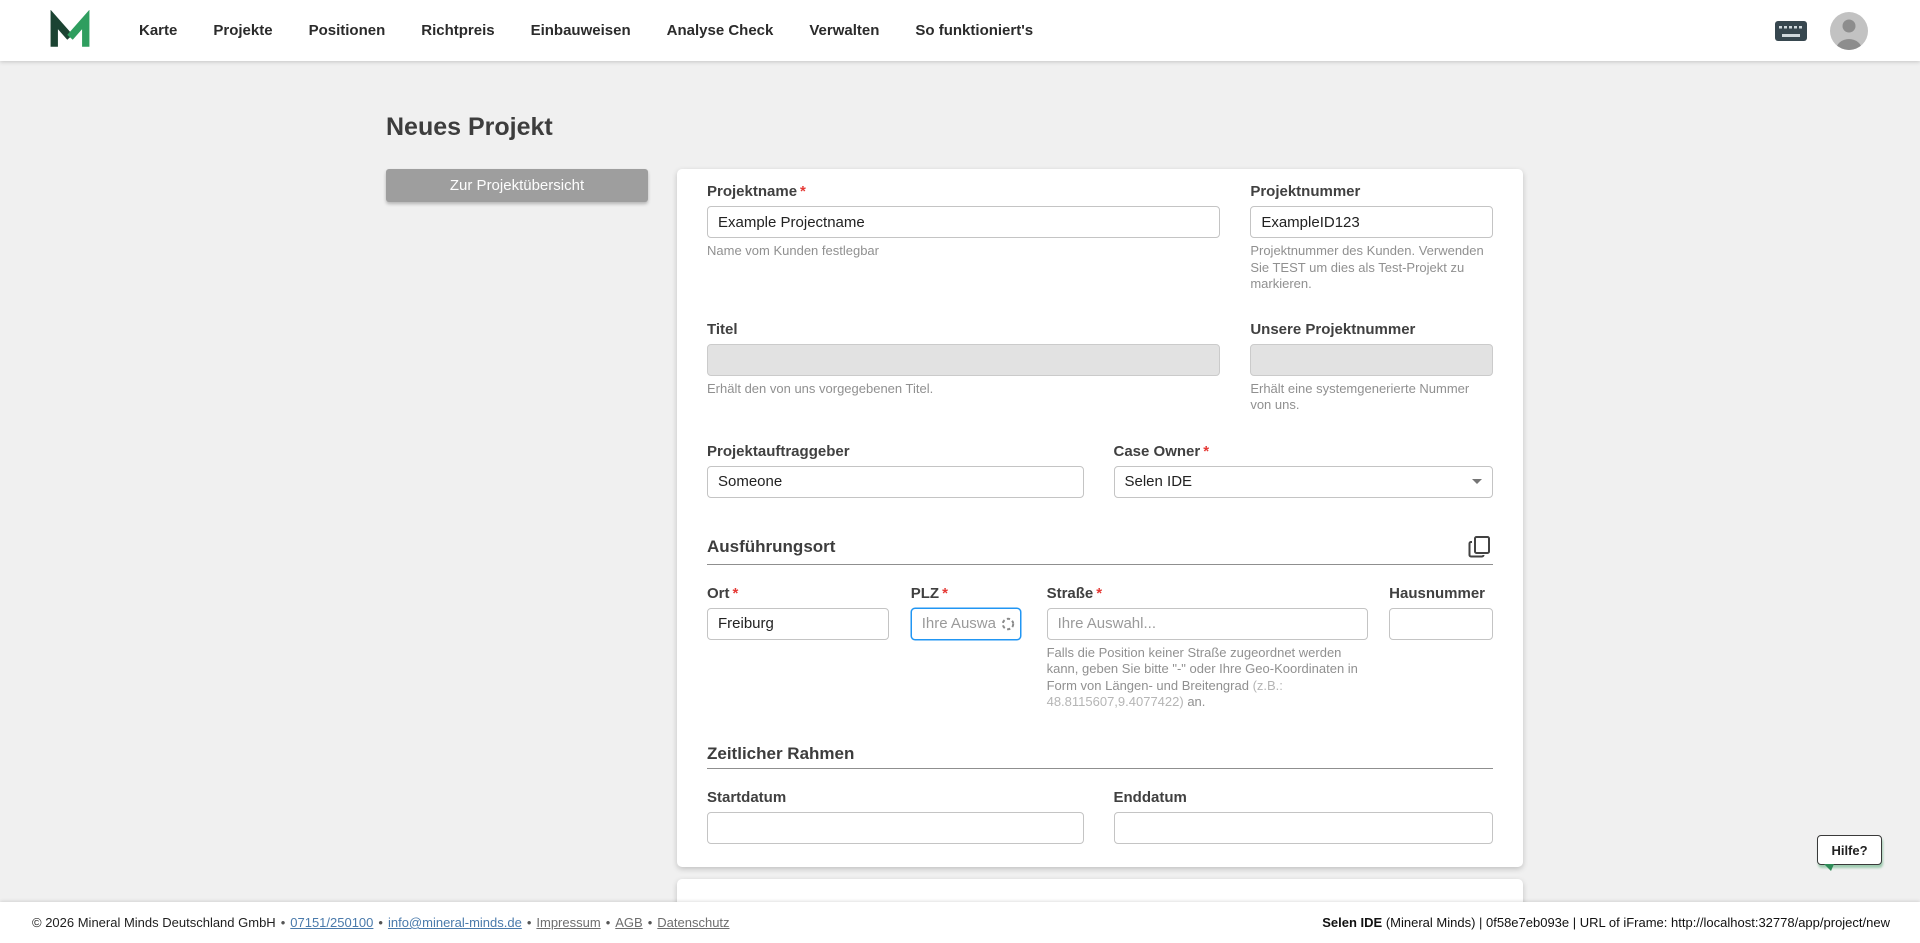  Describe the element at coordinates (1100, 549) in the screenshot. I see `ausfuehrungsort-section-header: Ausführungsort` at that location.